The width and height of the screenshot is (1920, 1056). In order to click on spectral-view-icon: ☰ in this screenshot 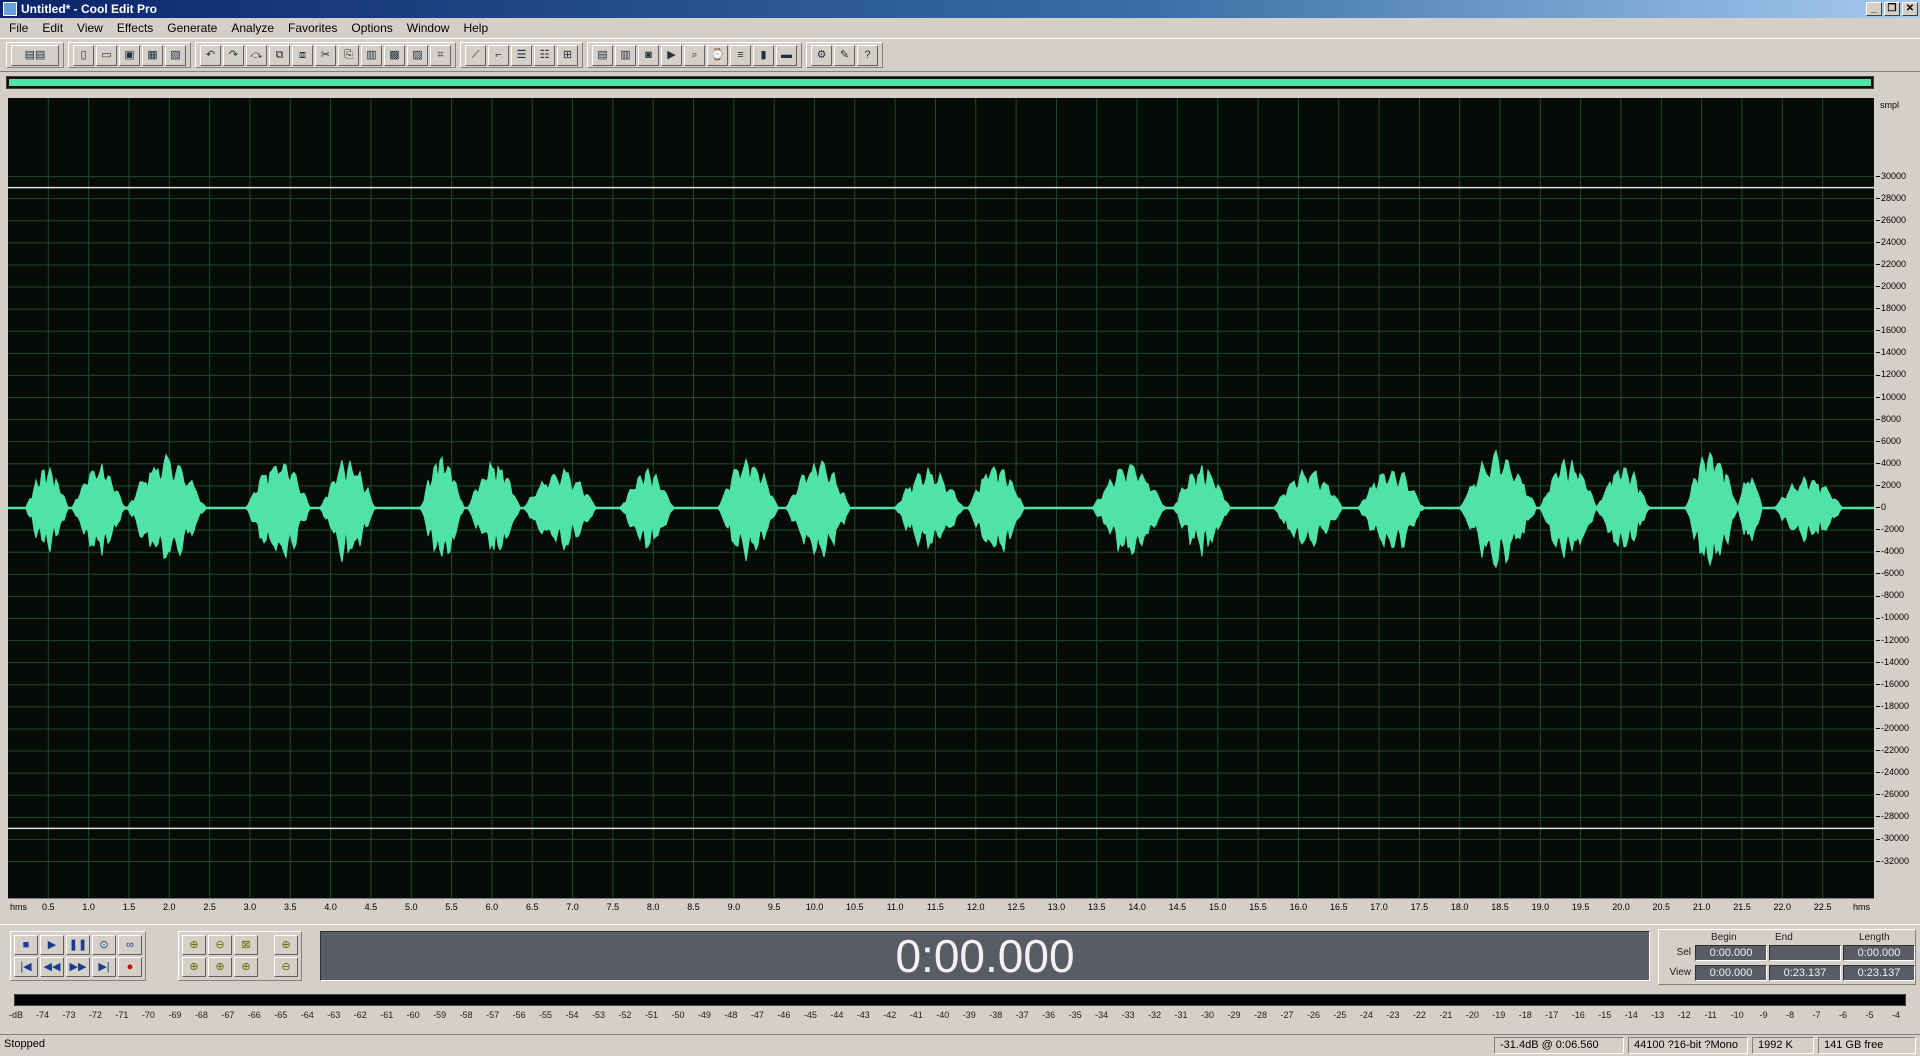, I will do `click(521, 55)`.